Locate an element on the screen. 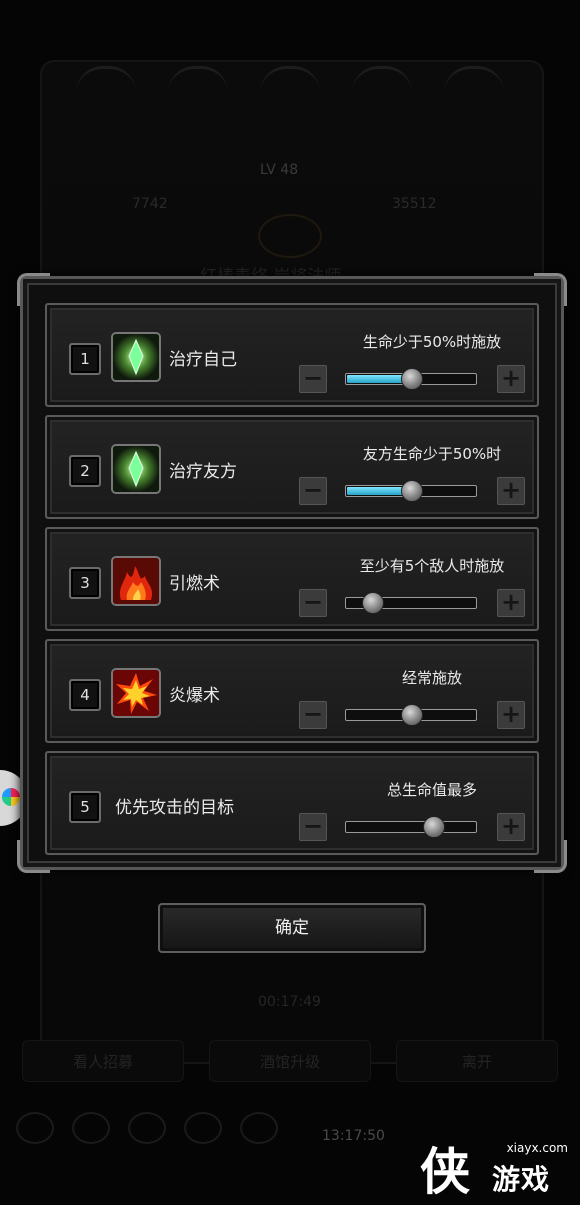  background-button-row: 看人招募 酒馆升级 离开 is located at coordinates (290, 1062).